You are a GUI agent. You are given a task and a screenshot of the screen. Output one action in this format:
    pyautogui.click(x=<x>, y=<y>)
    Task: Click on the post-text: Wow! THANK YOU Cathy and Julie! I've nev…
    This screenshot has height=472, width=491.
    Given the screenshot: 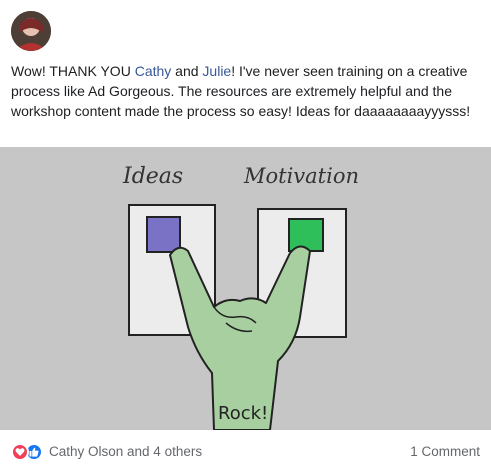 What is the action you would take?
    pyautogui.click(x=246, y=91)
    